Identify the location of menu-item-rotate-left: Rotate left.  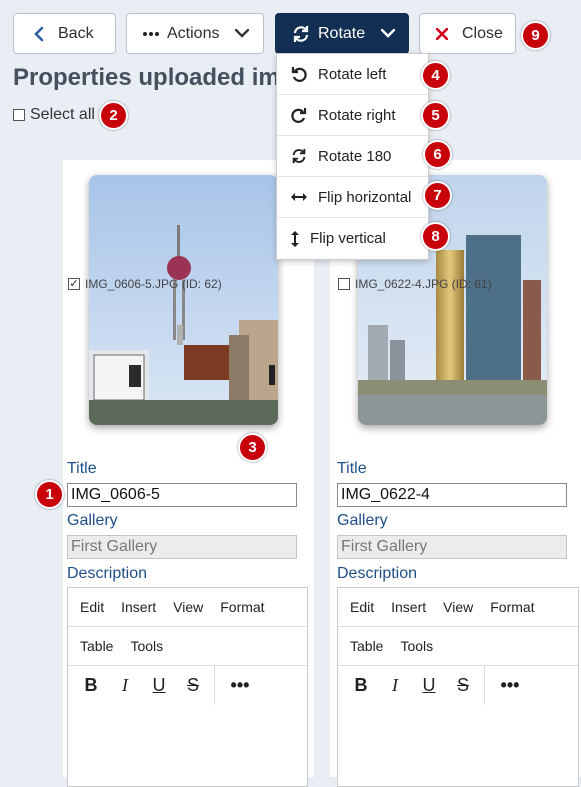
(352, 74).